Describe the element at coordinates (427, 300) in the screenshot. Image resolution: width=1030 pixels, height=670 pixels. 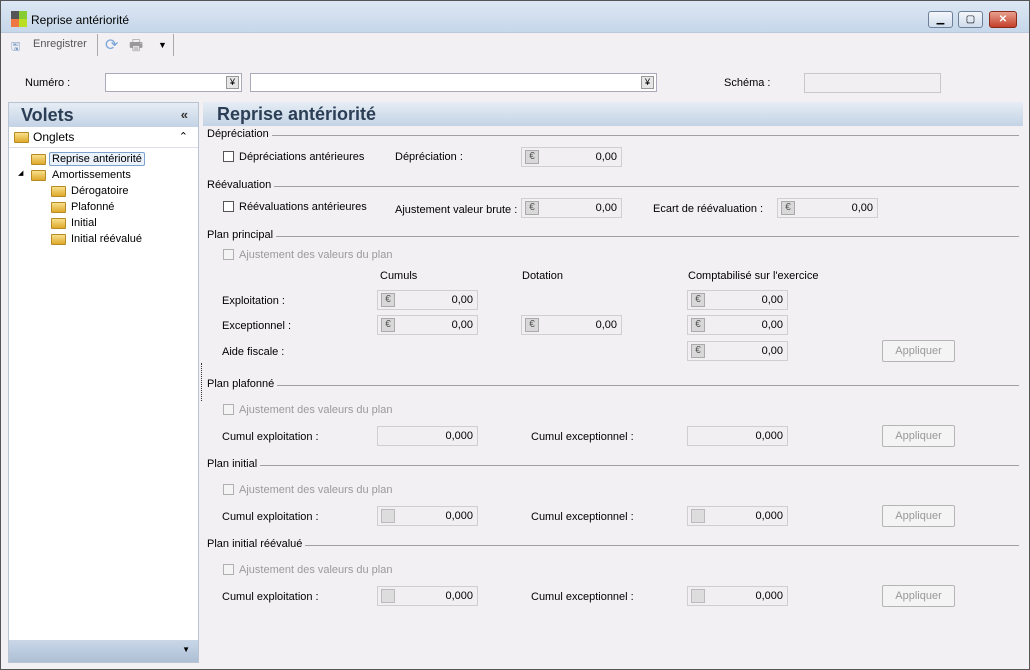
I see `exploitation-cumuls-field: €0,00` at that location.